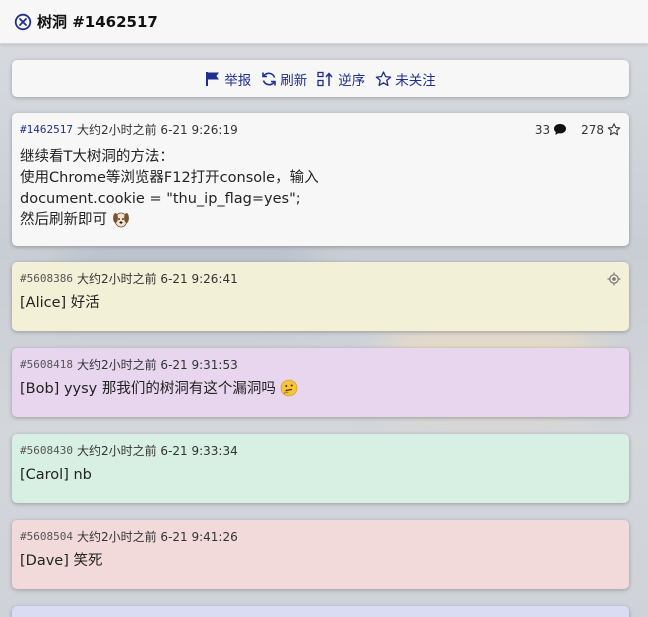  What do you see at coordinates (542, 129) in the screenshot?
I see `reply-count-value: 33` at bounding box center [542, 129].